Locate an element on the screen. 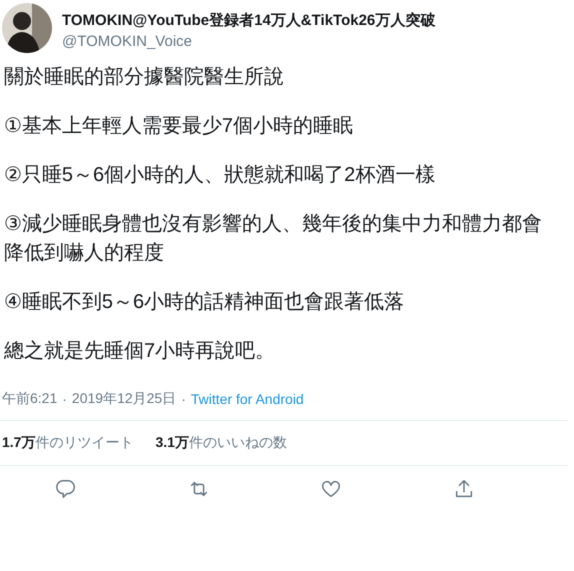  stat-count: 3.1万件のいいねの数 is located at coordinates (221, 443).